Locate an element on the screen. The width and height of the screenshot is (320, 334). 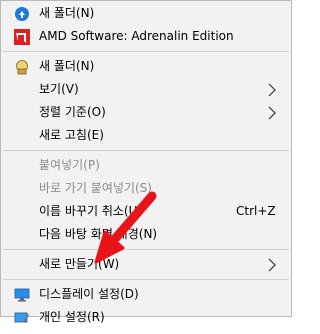
menu-item-new-folder-1: 새 폴더(N) is located at coordinates (146, 13).